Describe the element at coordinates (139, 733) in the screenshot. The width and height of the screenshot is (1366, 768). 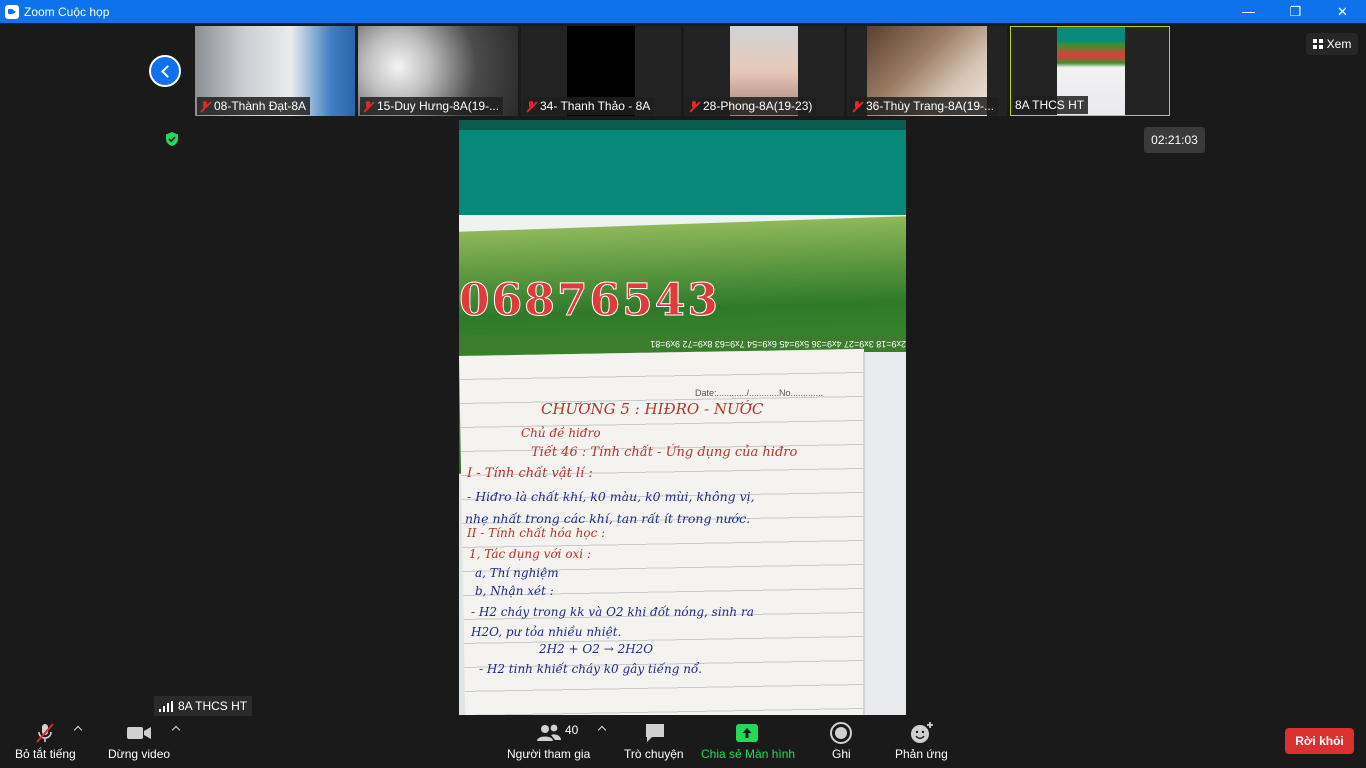
I see `video-camera-icon` at that location.